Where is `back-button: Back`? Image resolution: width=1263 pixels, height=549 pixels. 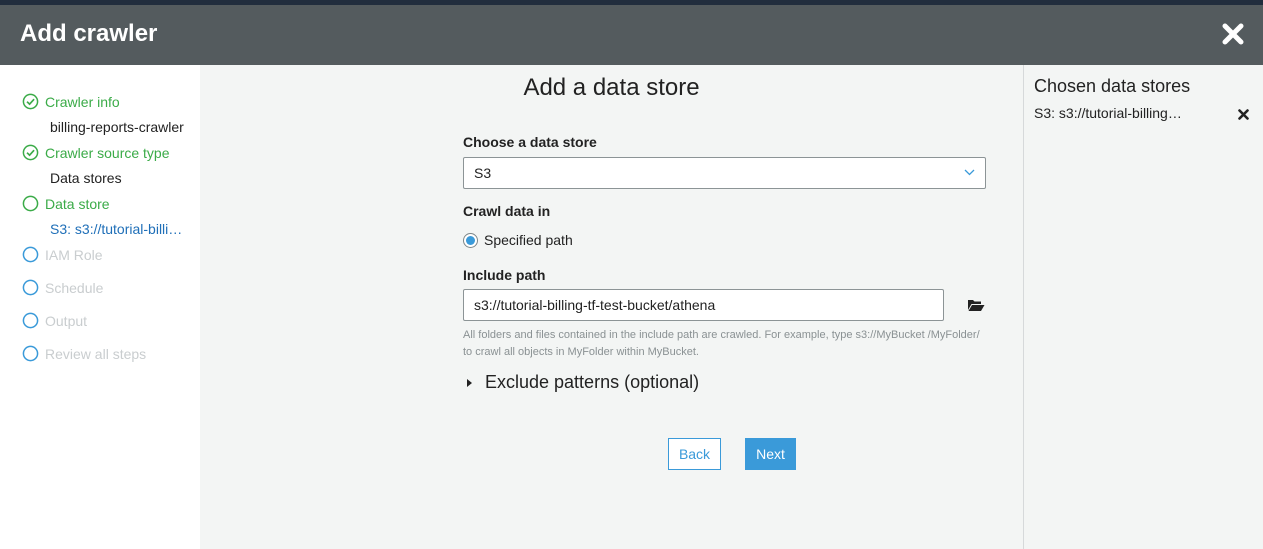
back-button: Back is located at coordinates (694, 454).